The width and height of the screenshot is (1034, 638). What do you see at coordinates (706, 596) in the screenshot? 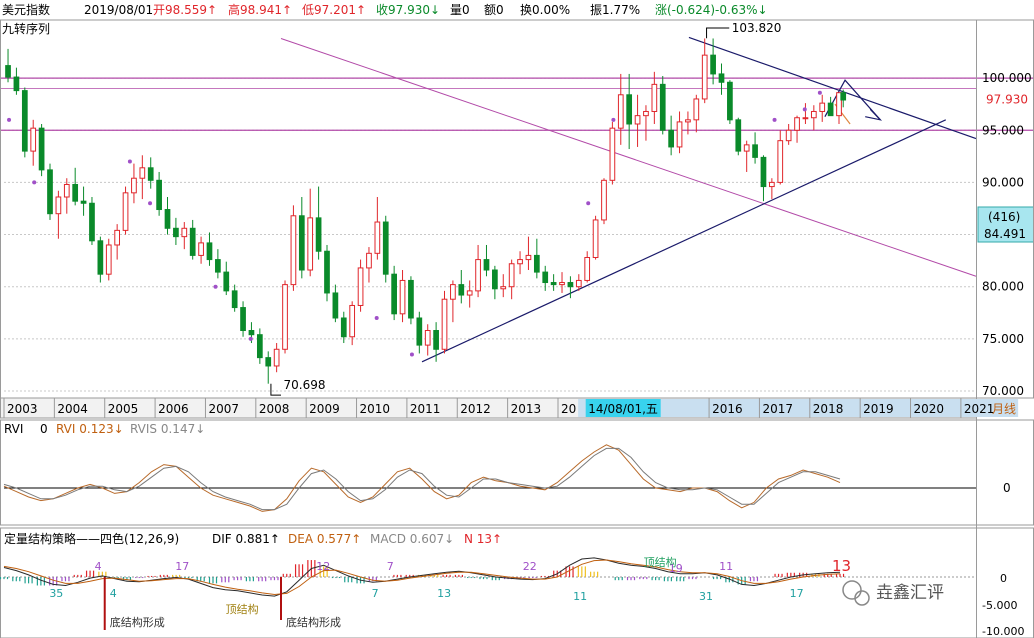
I see `macd-count-label: 31` at bounding box center [706, 596].